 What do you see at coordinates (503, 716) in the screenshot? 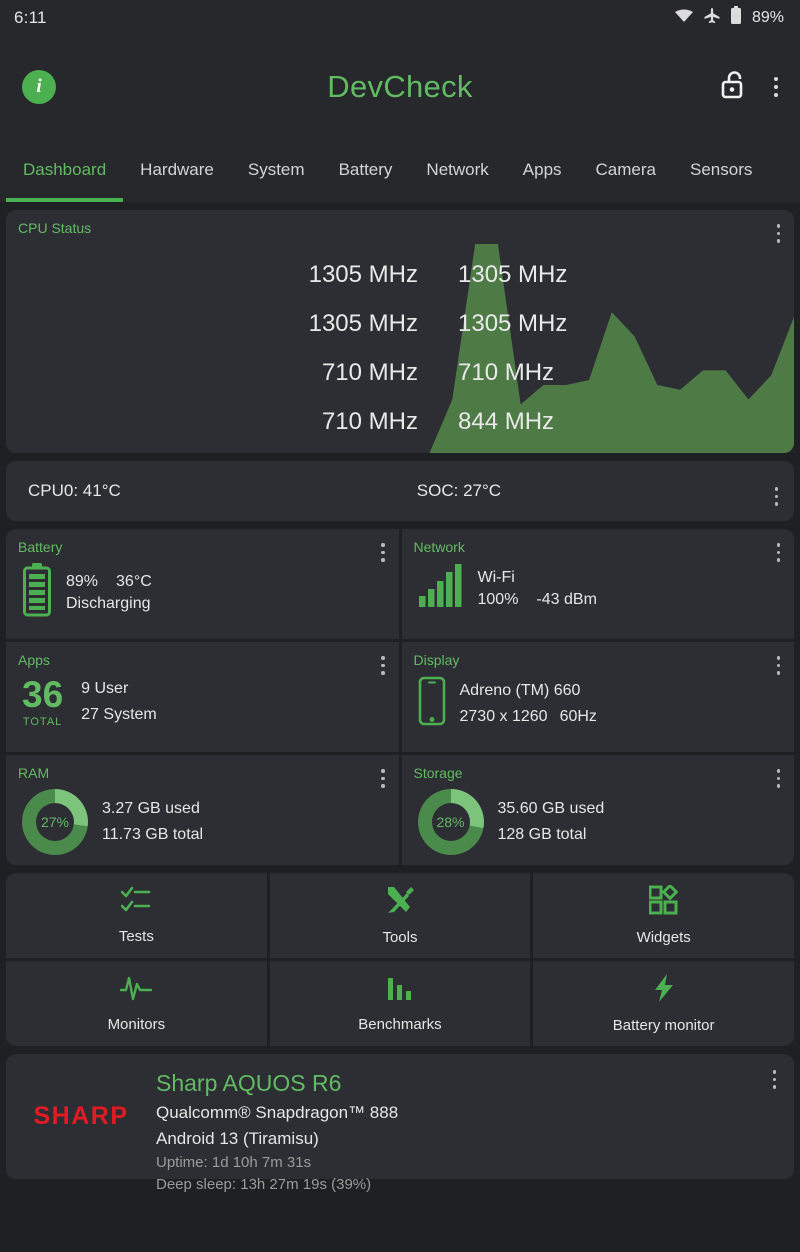
I see `display-resolution: 2730 x 1260` at bounding box center [503, 716].